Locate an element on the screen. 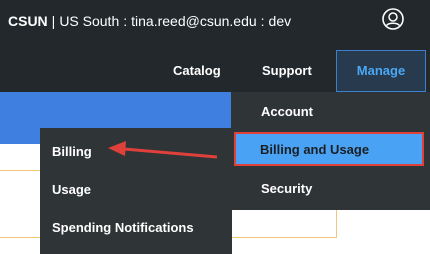  menu-item-billing-and-usage-label: Billing and Usage is located at coordinates (315, 149).